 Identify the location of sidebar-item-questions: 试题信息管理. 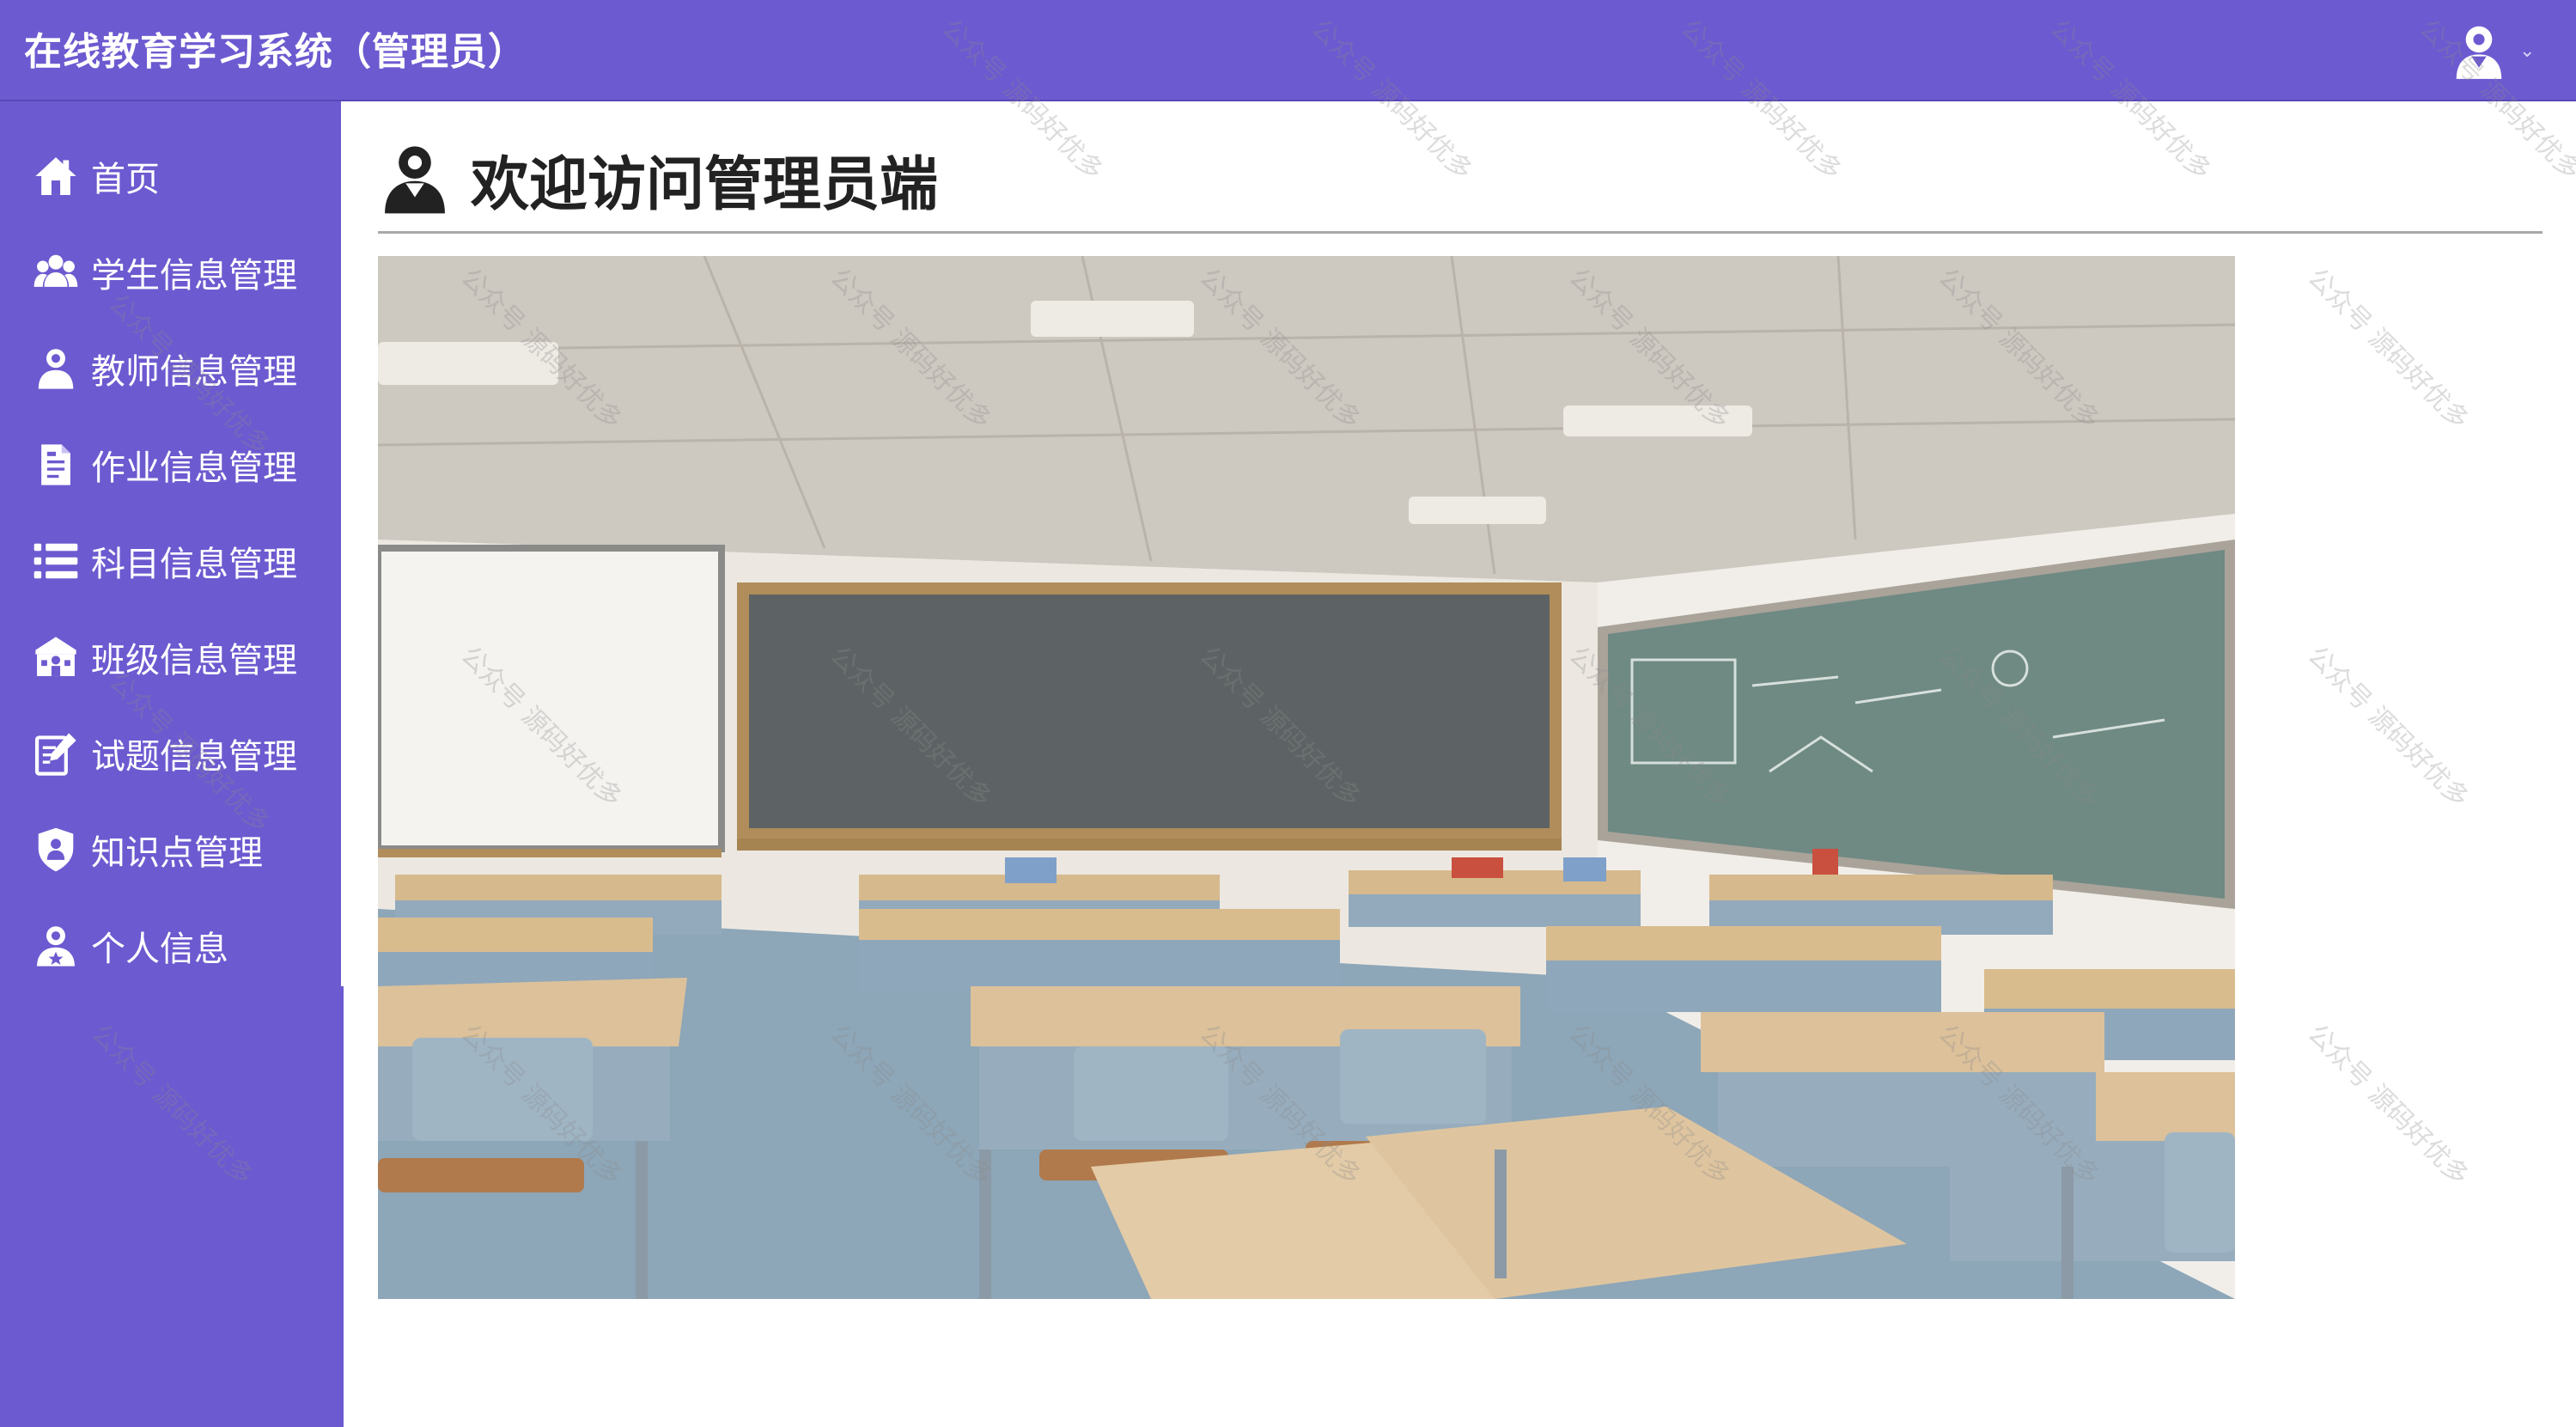
(179, 753).